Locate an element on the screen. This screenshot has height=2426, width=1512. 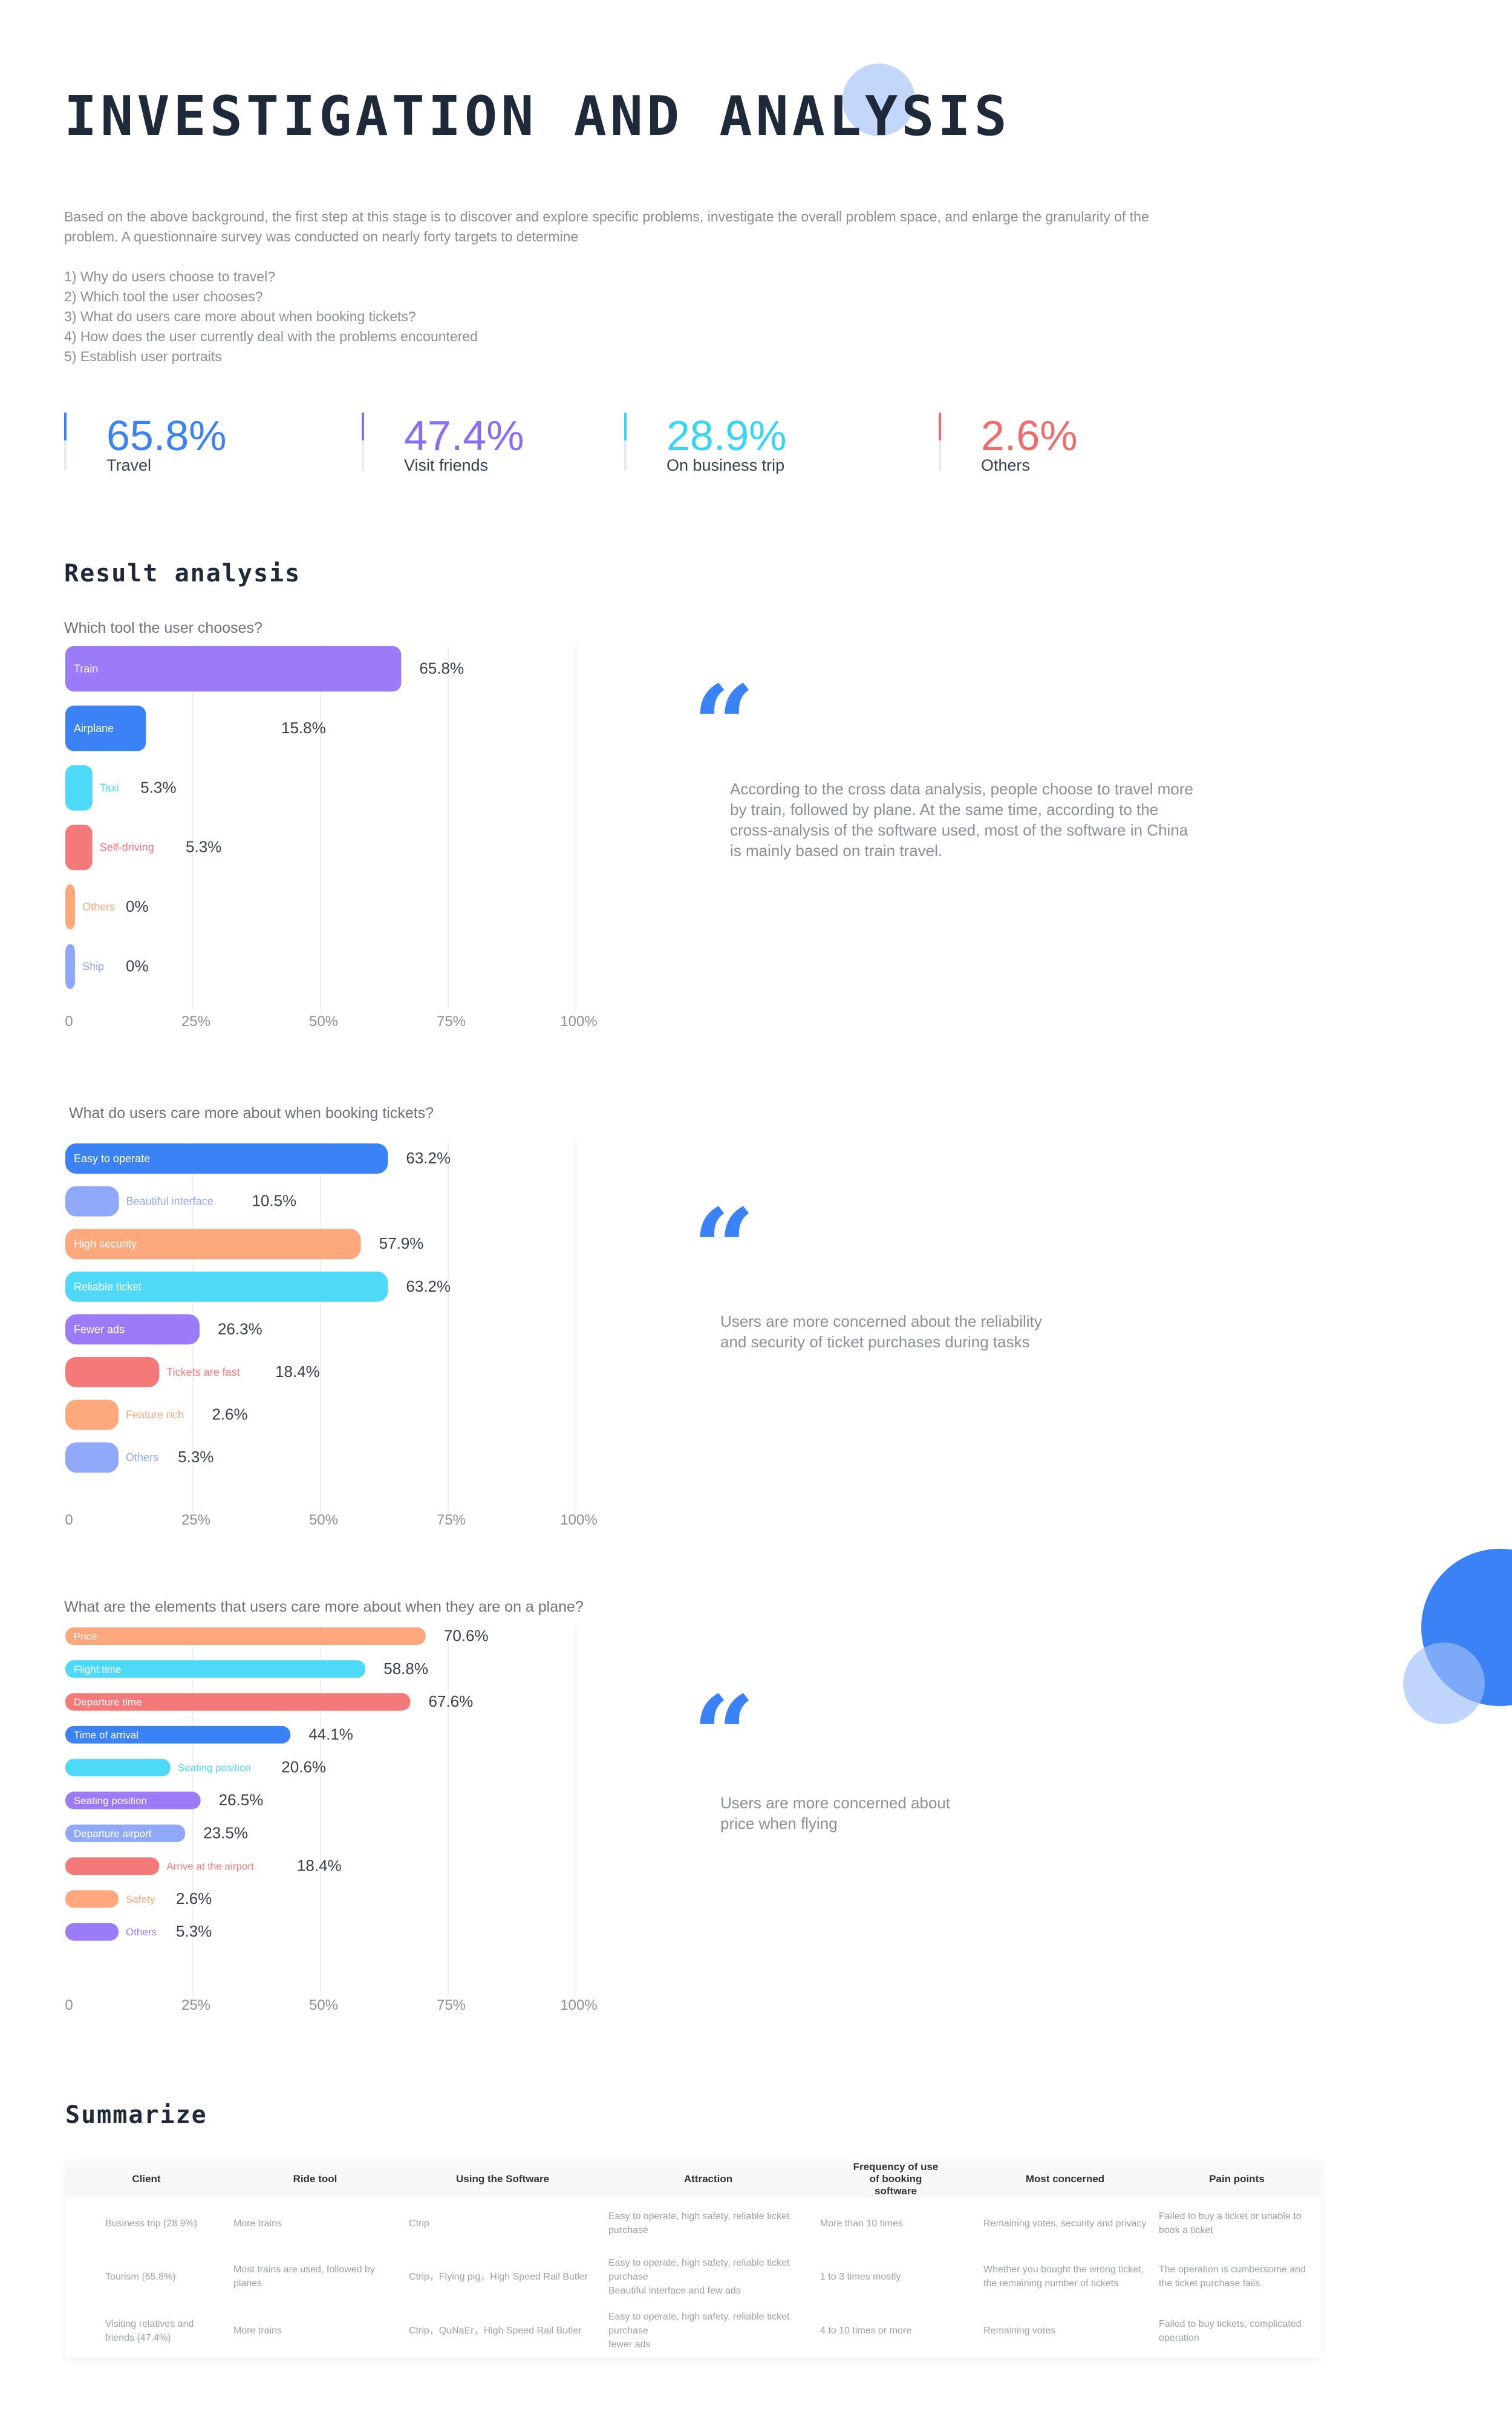
stat-accent is located at coordinates (940, 426).